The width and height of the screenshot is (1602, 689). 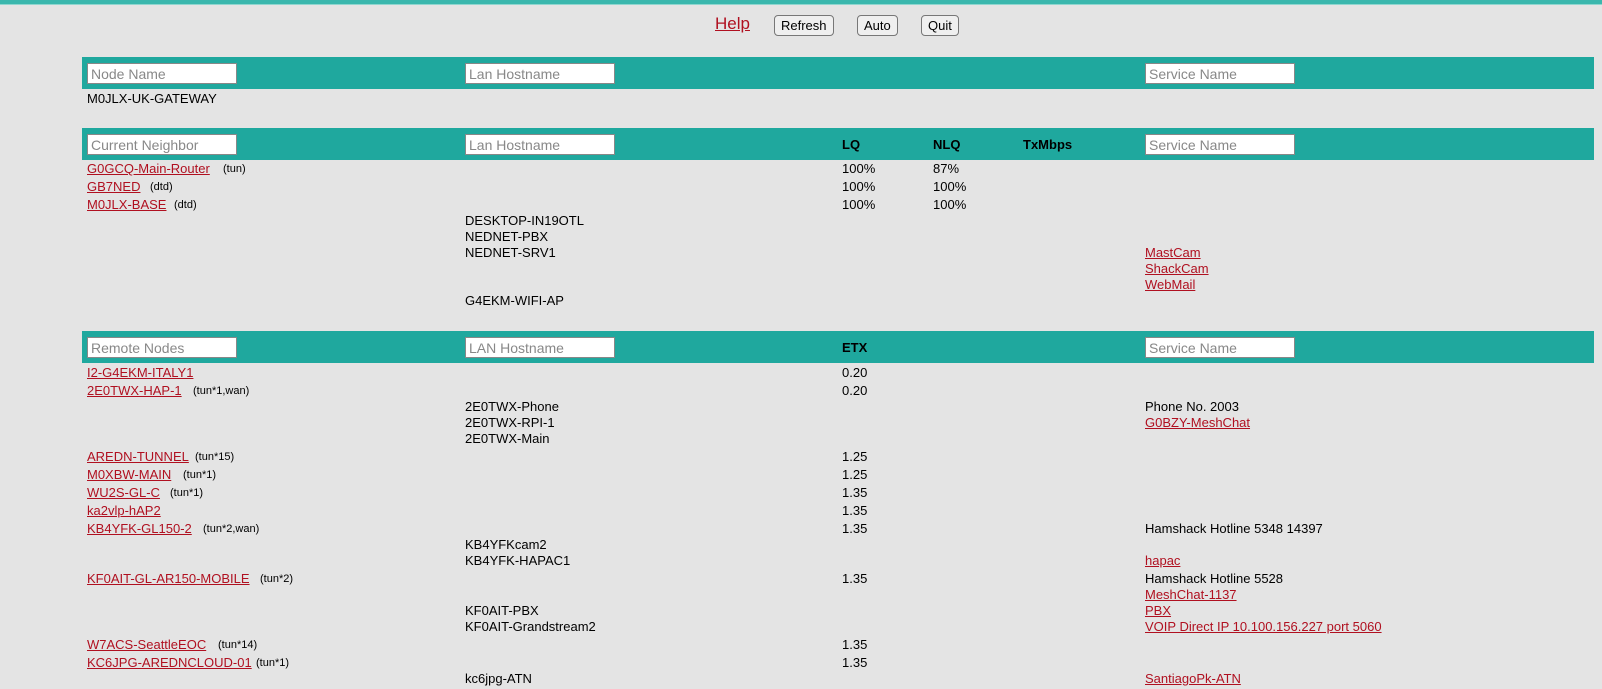 I want to click on lan-host: KF0AIT-Grandstream2, so click(x=530, y=626).